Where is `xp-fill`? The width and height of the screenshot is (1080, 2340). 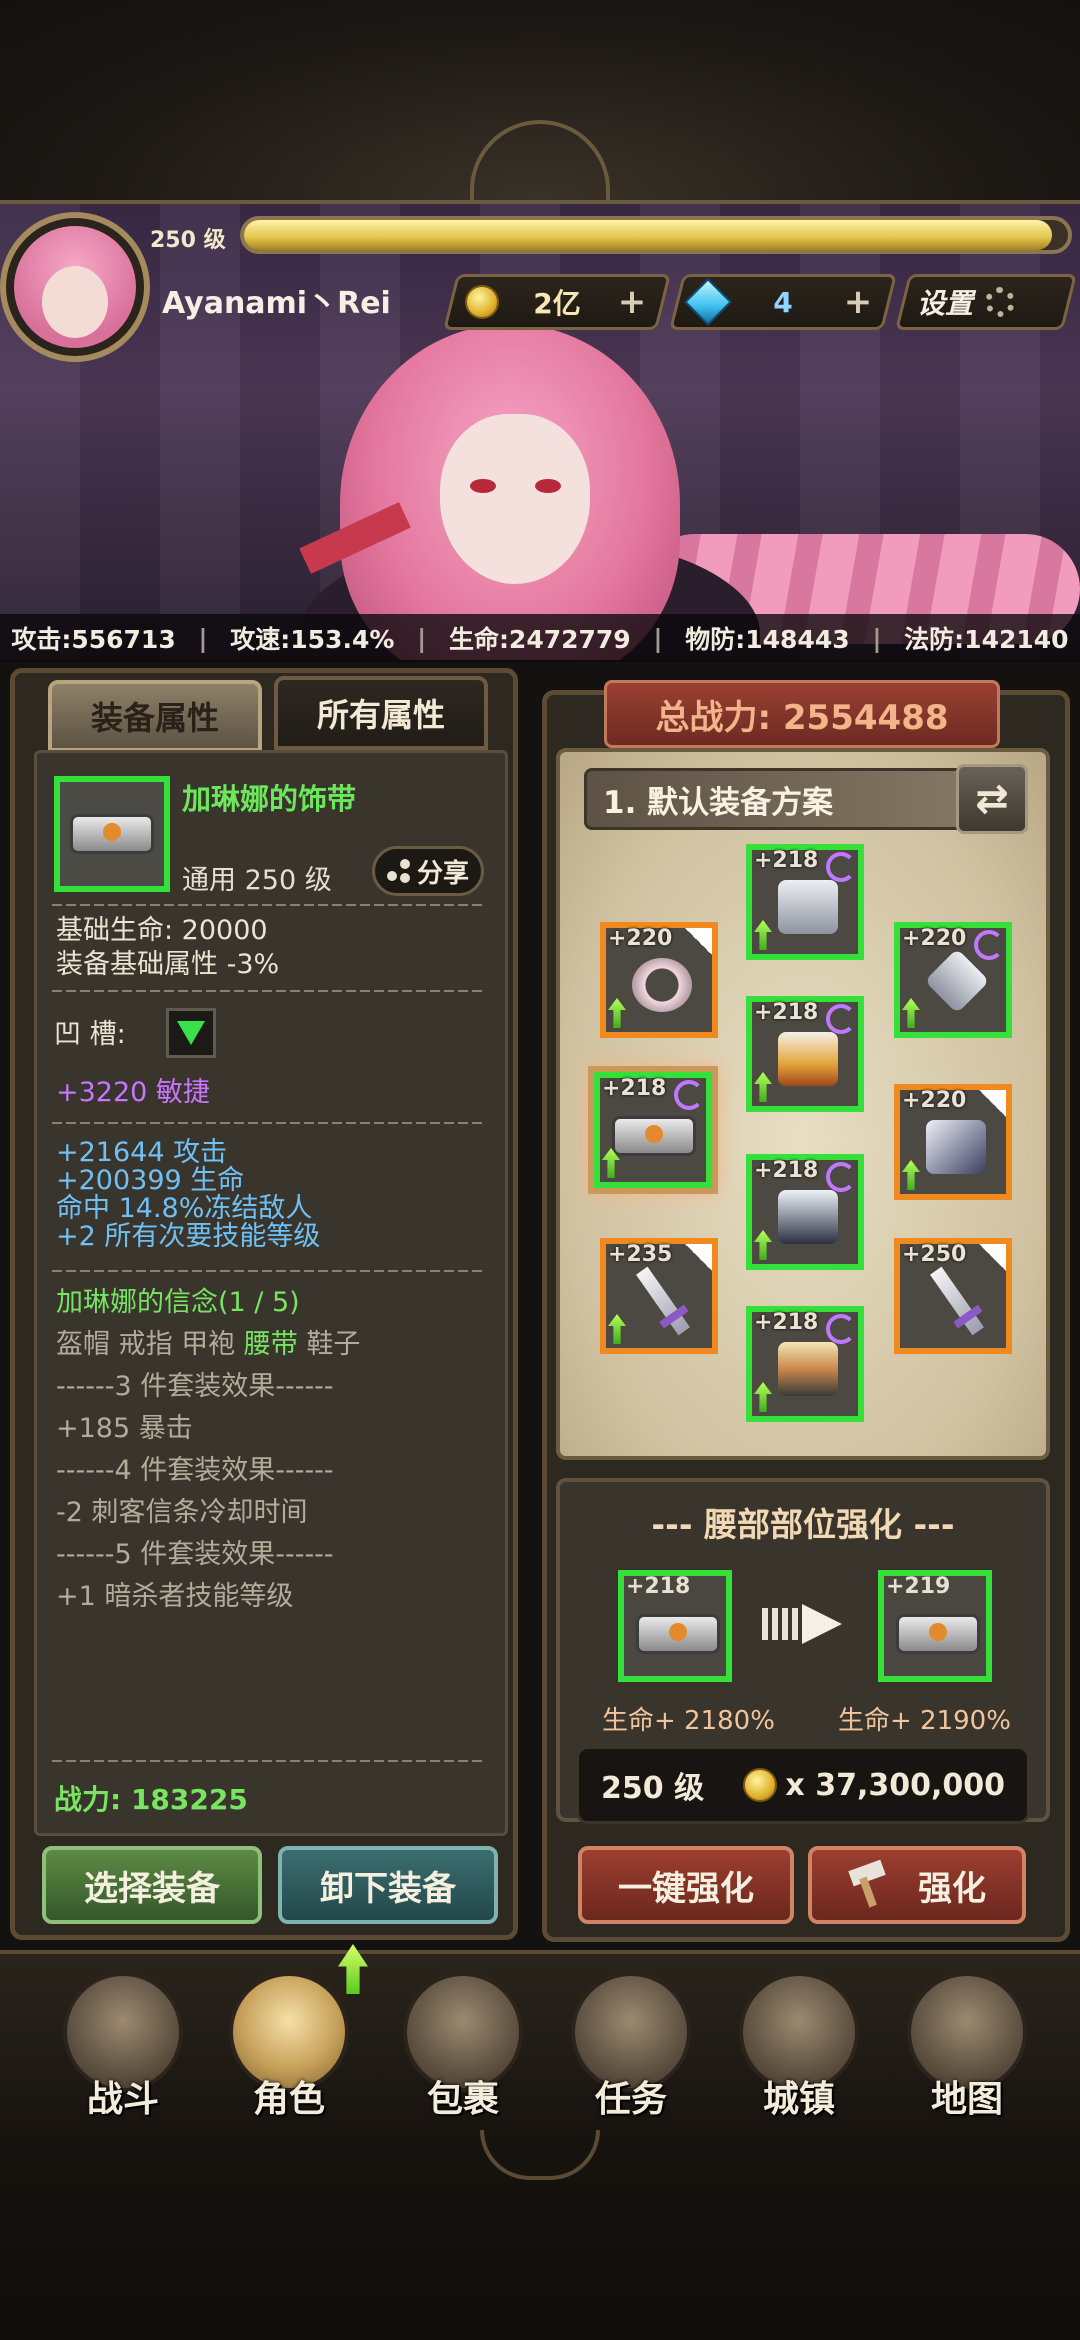 xp-fill is located at coordinates (648, 235).